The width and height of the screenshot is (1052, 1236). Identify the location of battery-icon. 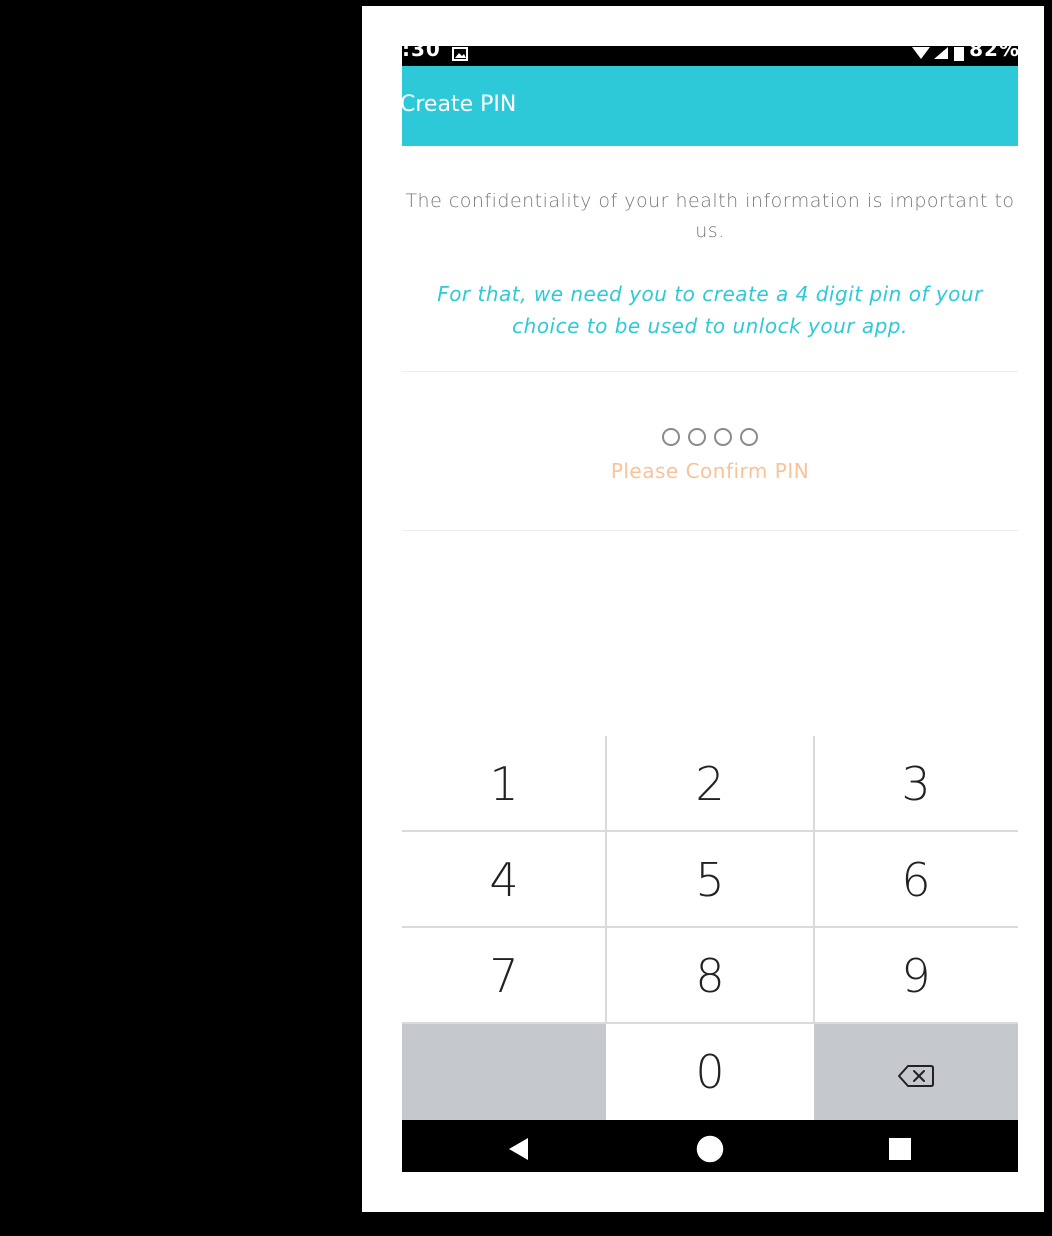
(959, 55).